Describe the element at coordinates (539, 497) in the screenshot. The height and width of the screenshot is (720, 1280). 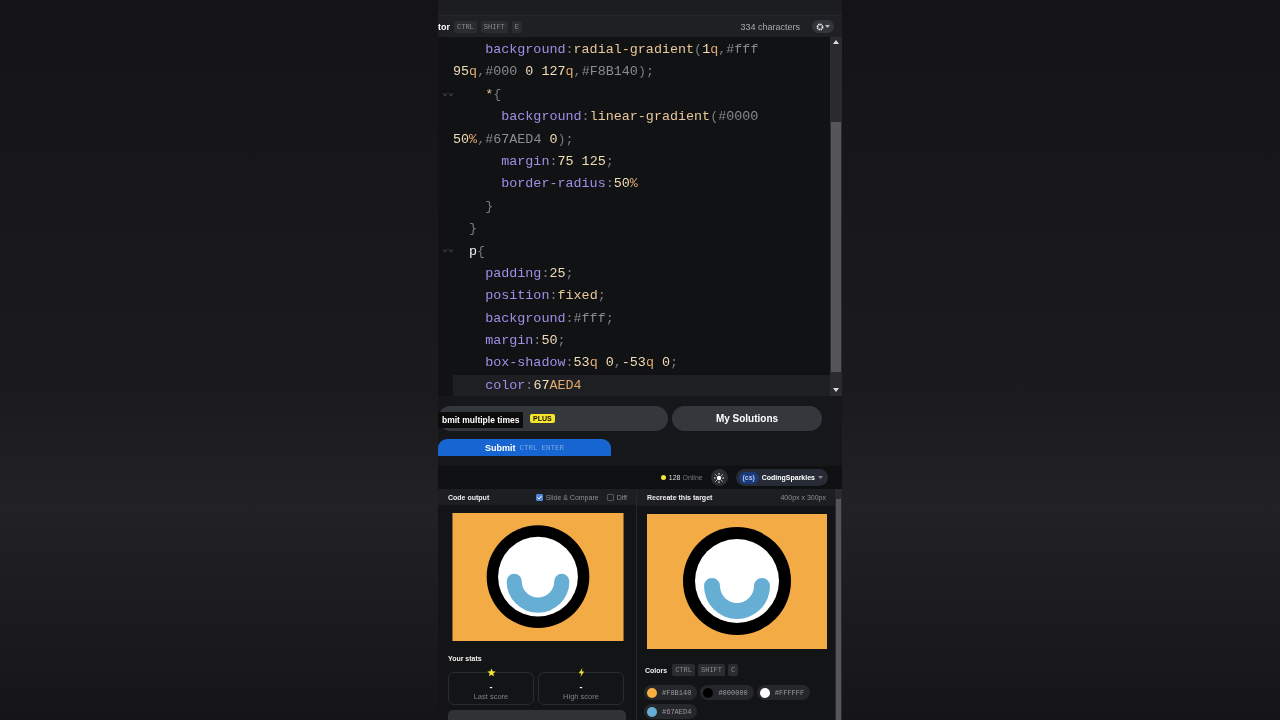
I see `checkmark-icon` at that location.